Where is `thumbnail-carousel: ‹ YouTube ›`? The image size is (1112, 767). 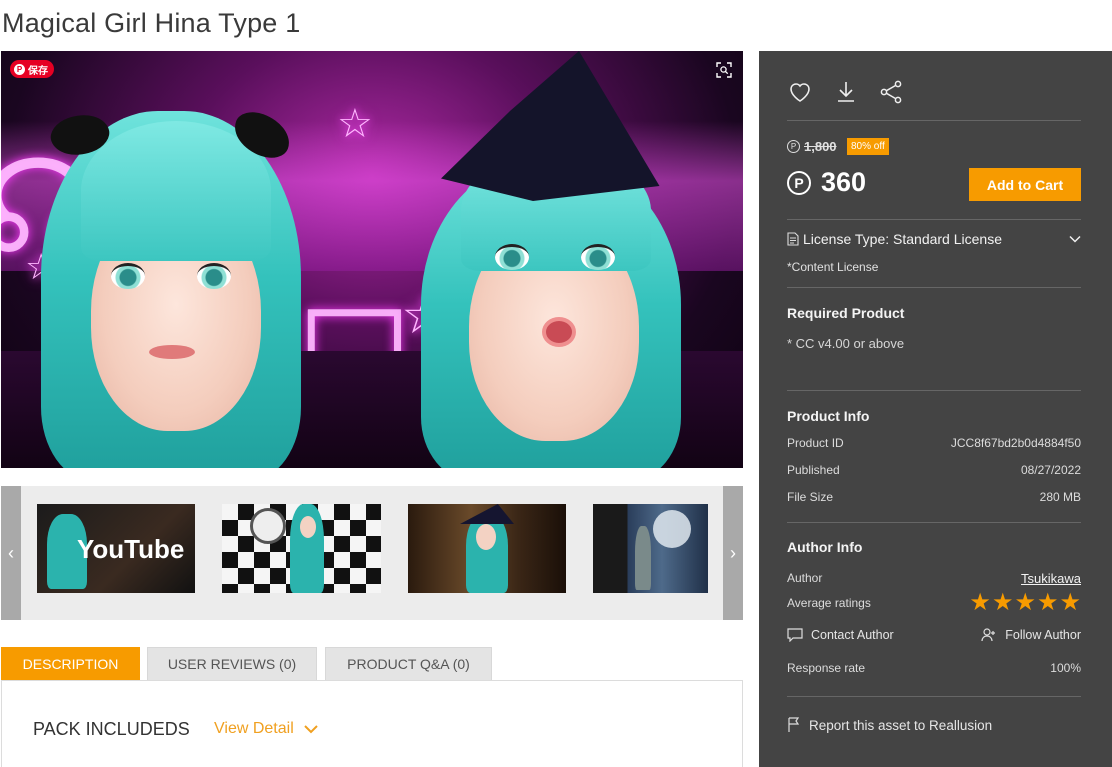
thumbnail-carousel: ‹ YouTube › is located at coordinates (372, 553).